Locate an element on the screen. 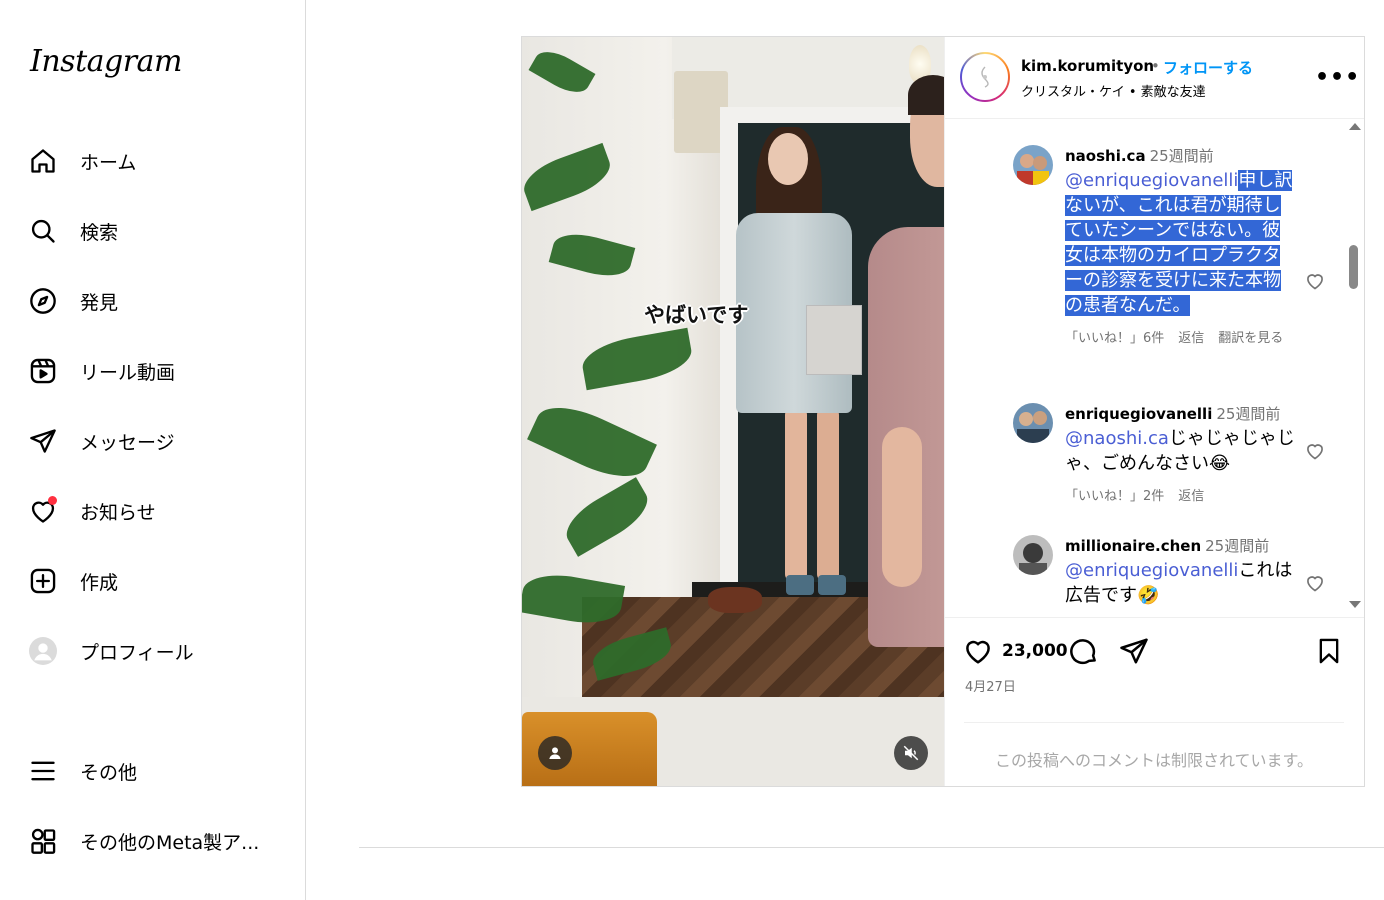 The image size is (1384, 900). author-avatar is located at coordinates (985, 77).